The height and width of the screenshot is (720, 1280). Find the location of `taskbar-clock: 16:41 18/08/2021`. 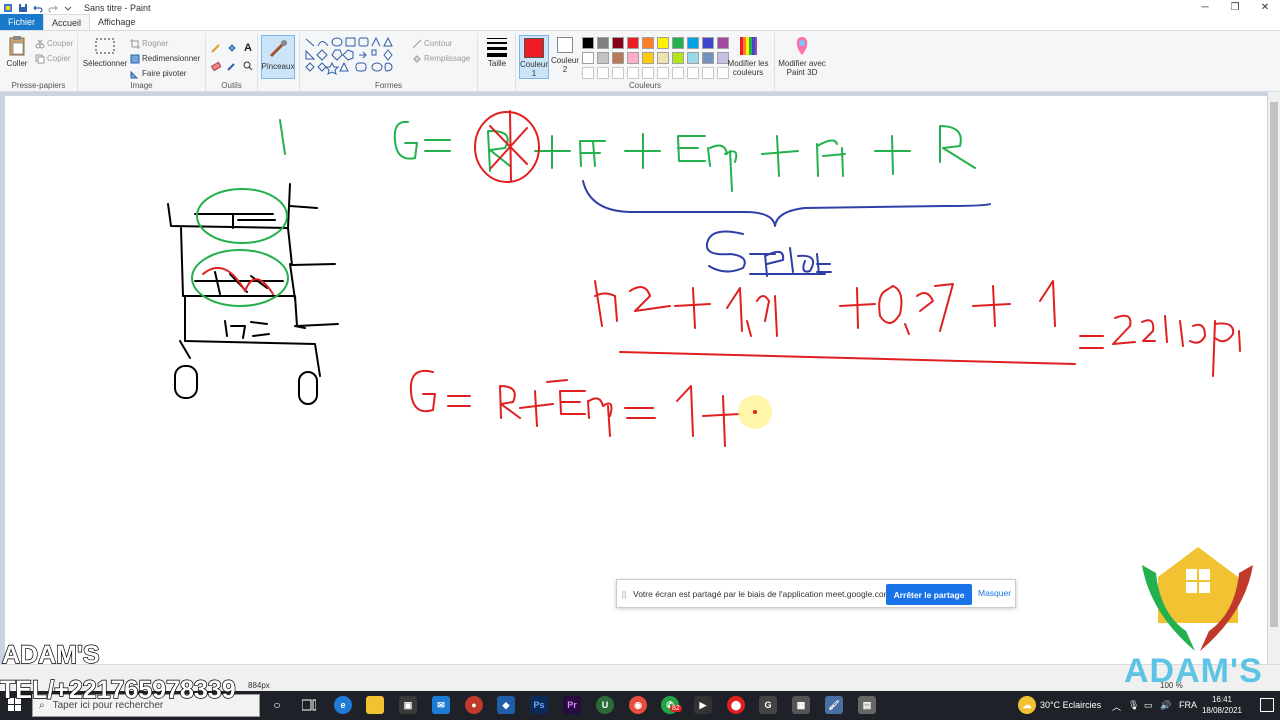

taskbar-clock: 16:41 18/08/2021 is located at coordinates (1222, 705).